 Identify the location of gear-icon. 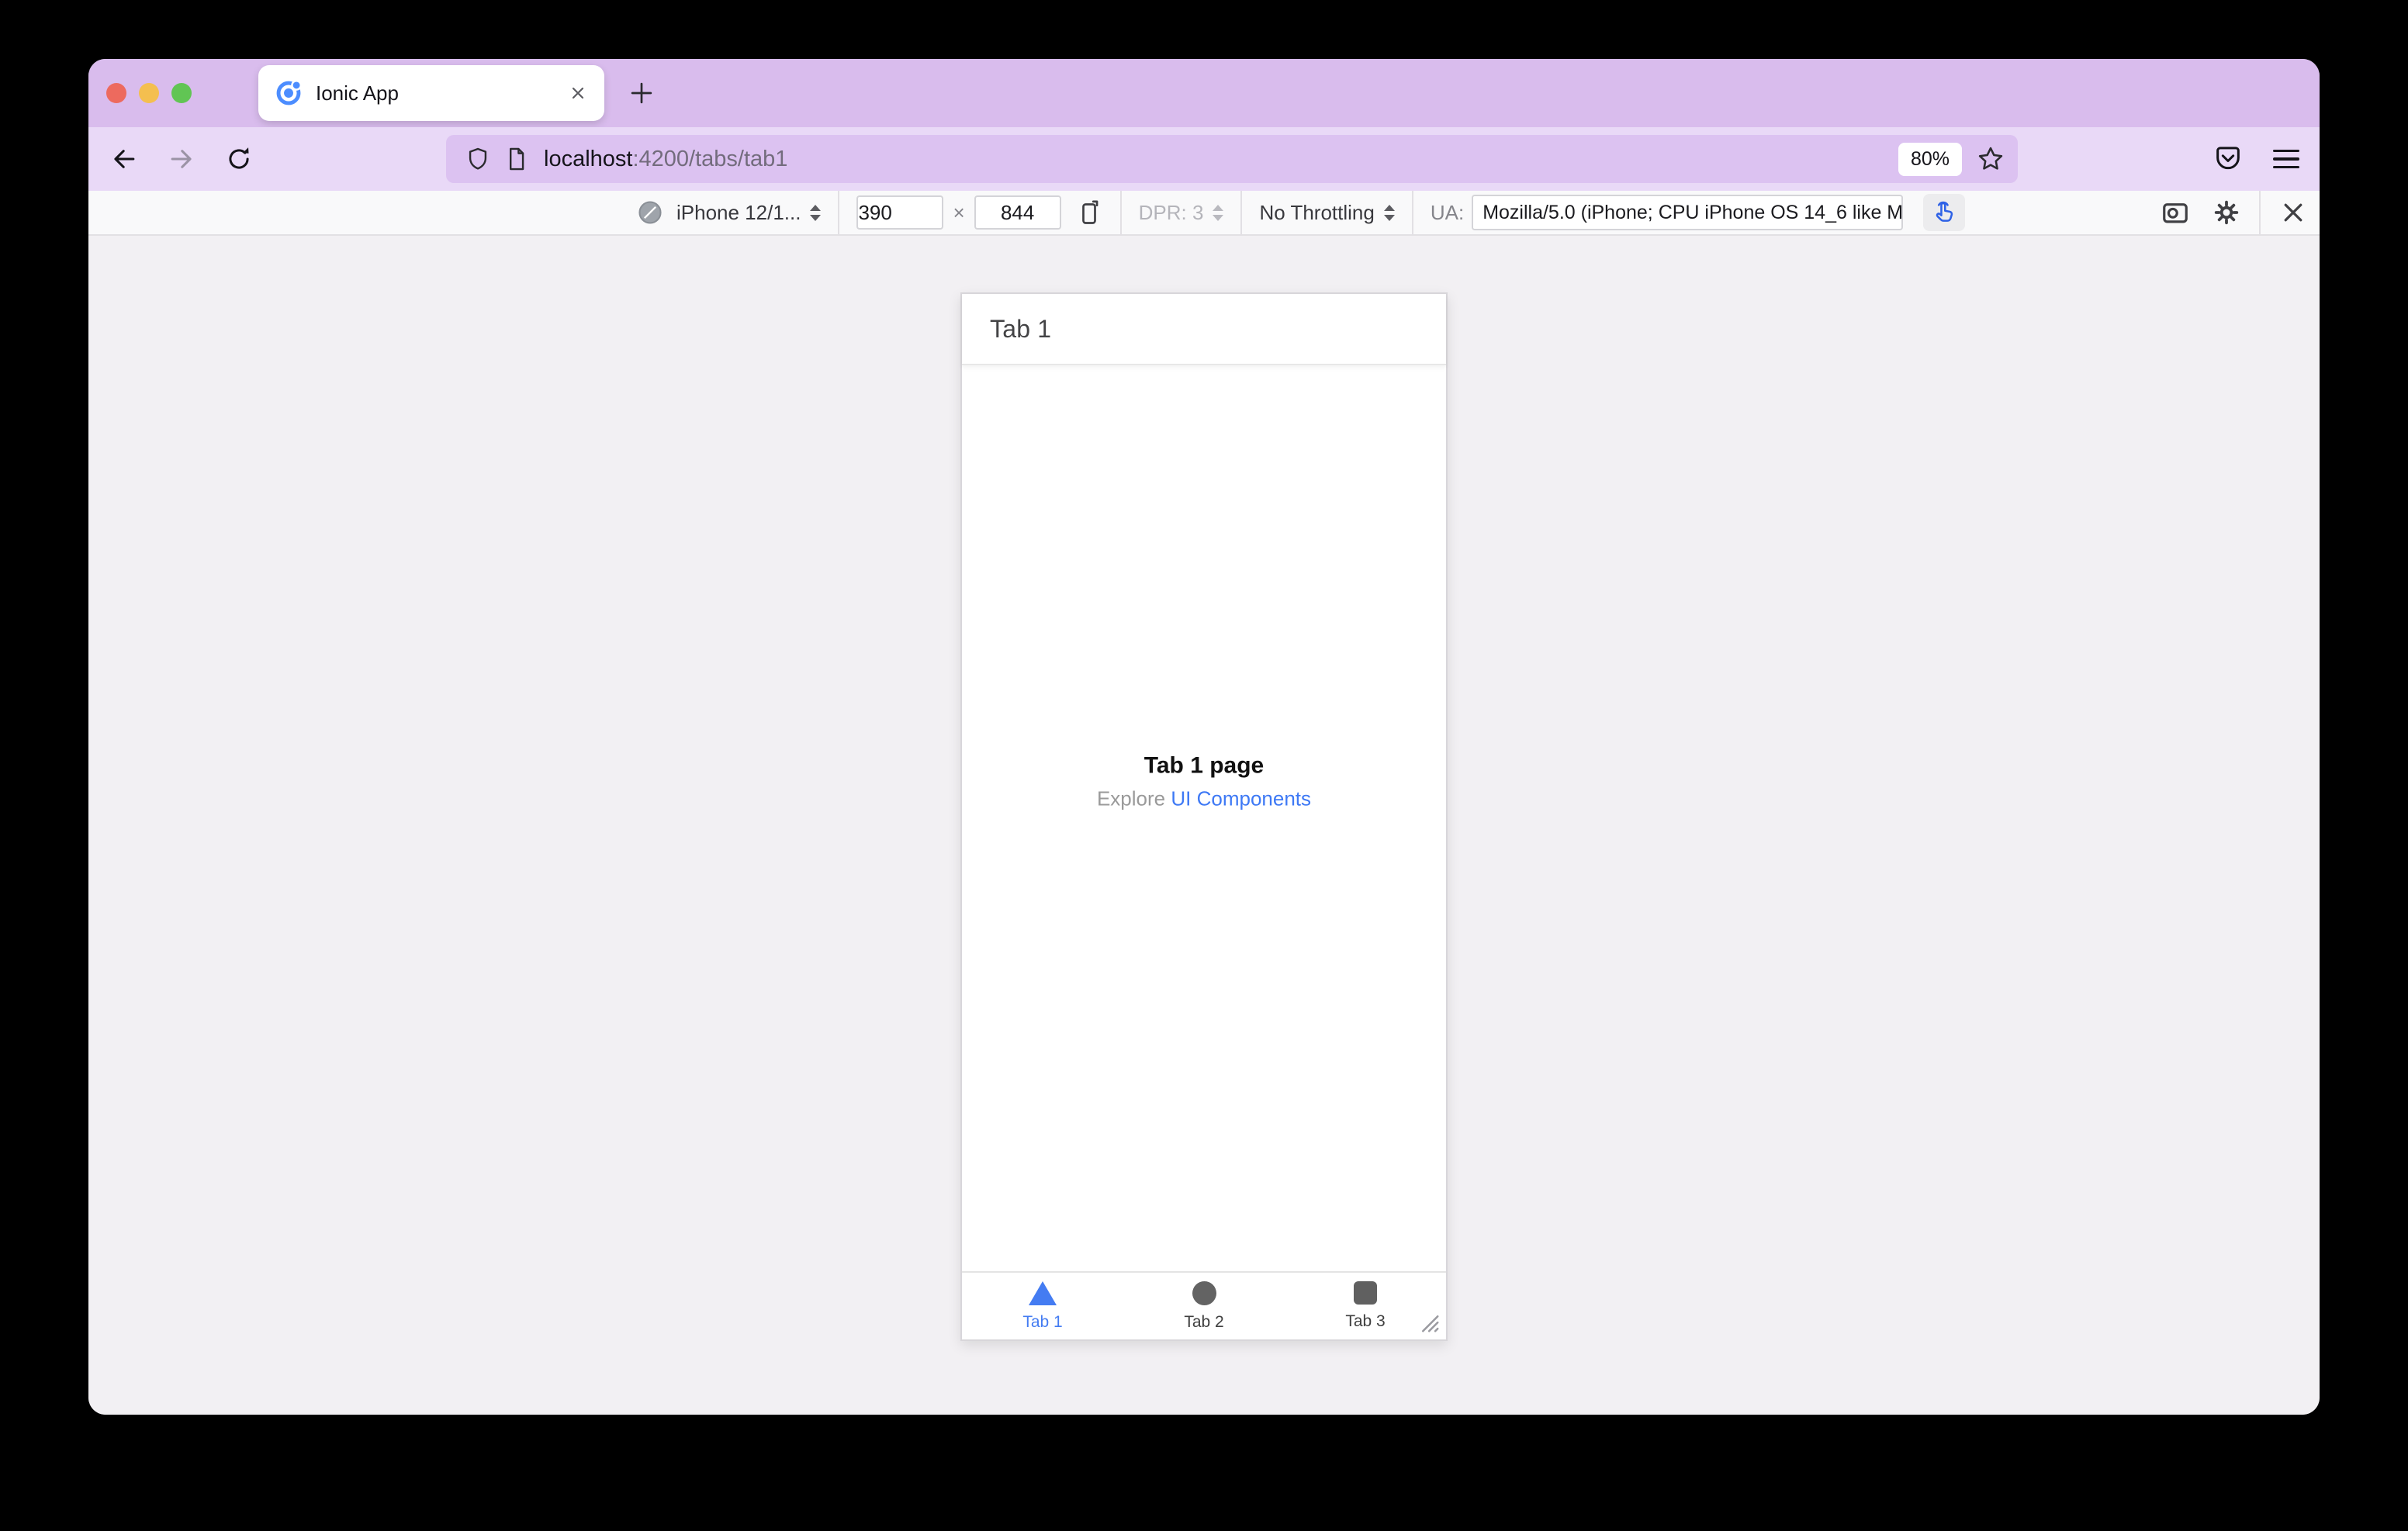
(2226, 212).